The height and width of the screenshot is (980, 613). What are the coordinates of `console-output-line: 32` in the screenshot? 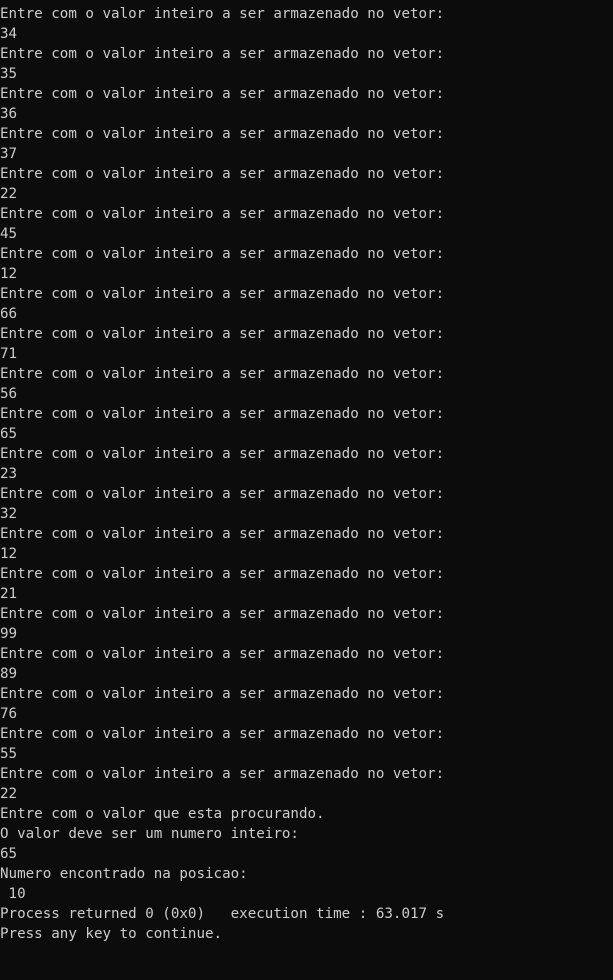 It's located at (9, 514).